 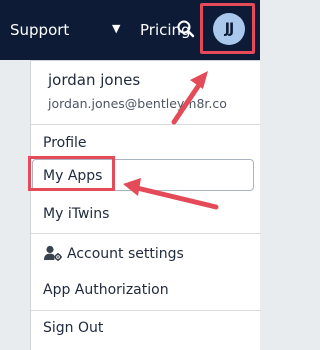 I want to click on user-name: jordan jones, so click(x=94, y=80).